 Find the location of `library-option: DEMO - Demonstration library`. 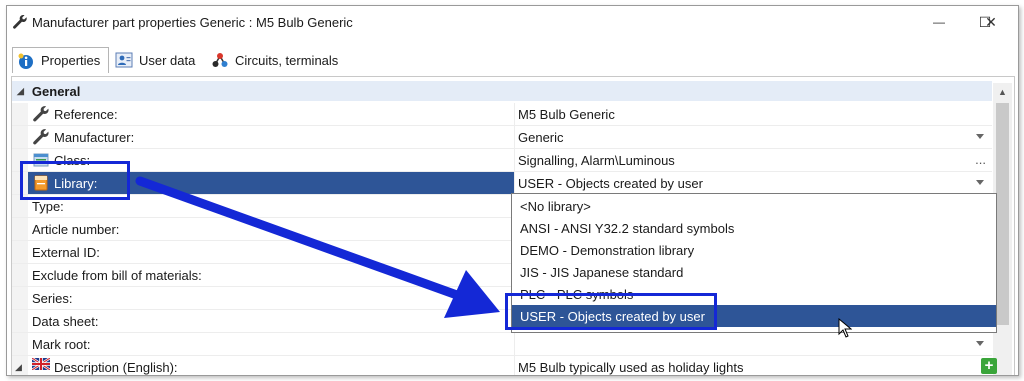

library-option: DEMO - Demonstration library is located at coordinates (754, 250).